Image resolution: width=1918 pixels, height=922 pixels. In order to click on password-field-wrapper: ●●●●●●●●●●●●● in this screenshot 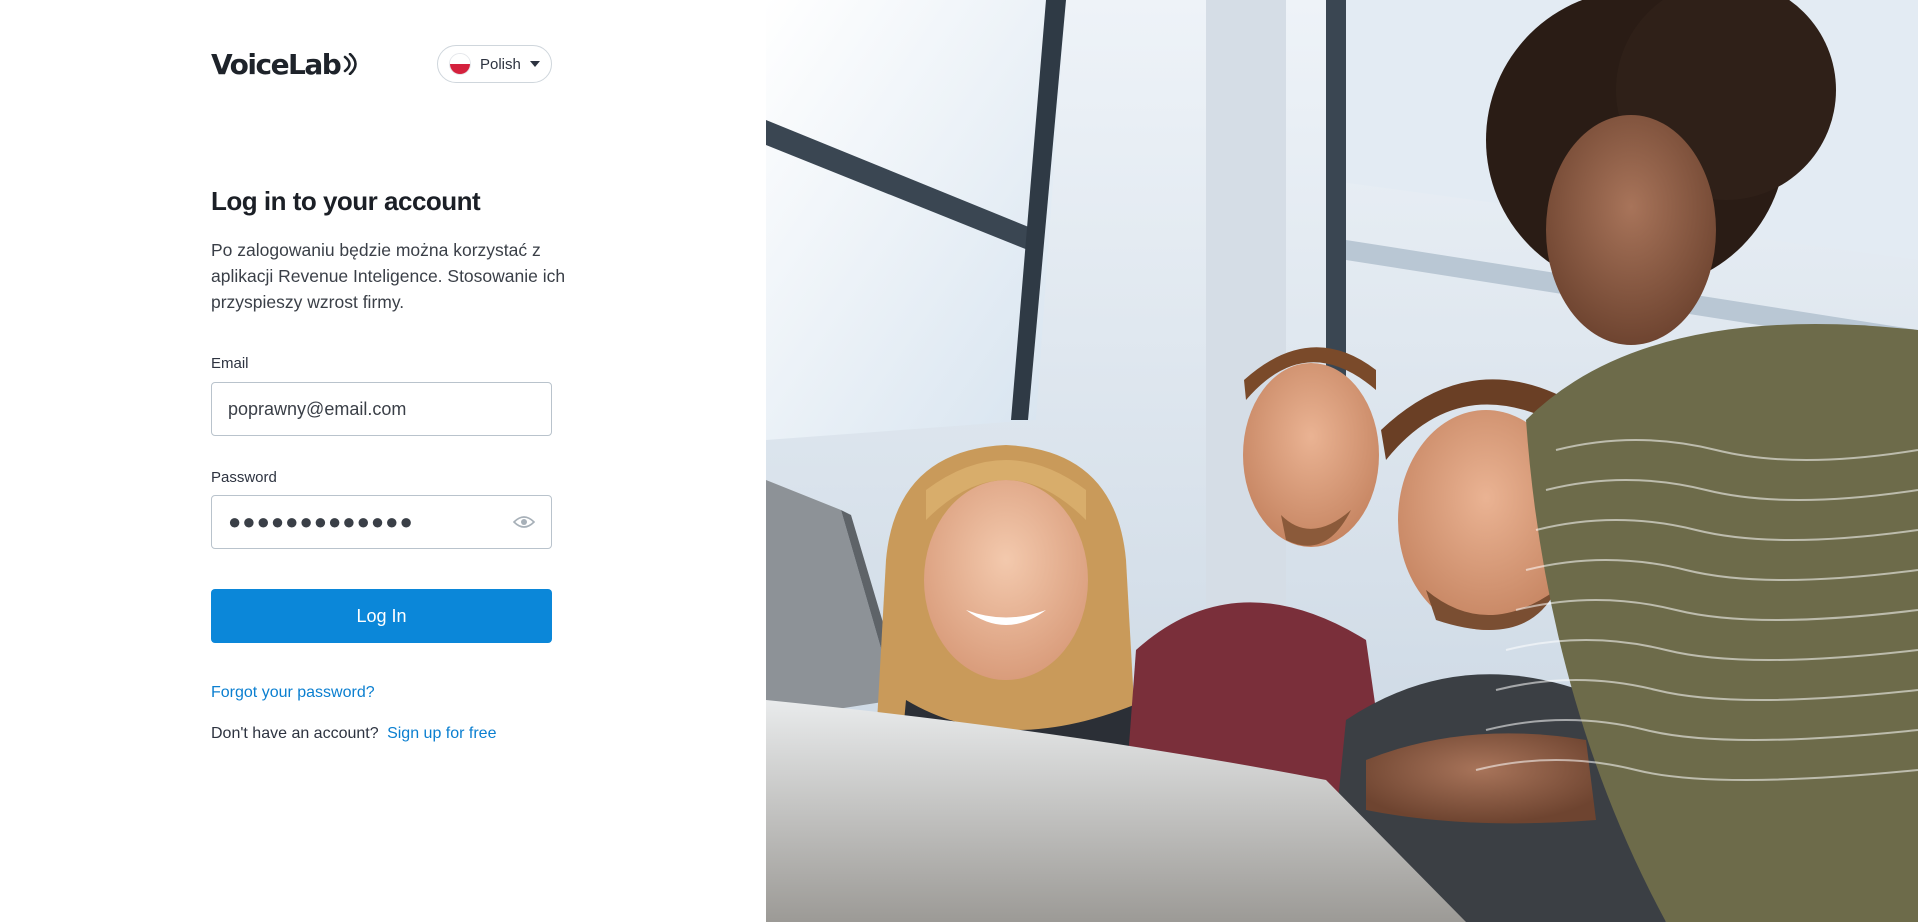, I will do `click(381, 522)`.